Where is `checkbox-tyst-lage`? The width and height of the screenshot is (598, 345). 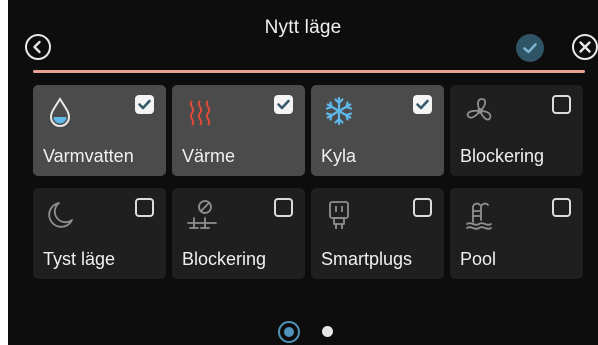 checkbox-tyst-lage is located at coordinates (144, 207).